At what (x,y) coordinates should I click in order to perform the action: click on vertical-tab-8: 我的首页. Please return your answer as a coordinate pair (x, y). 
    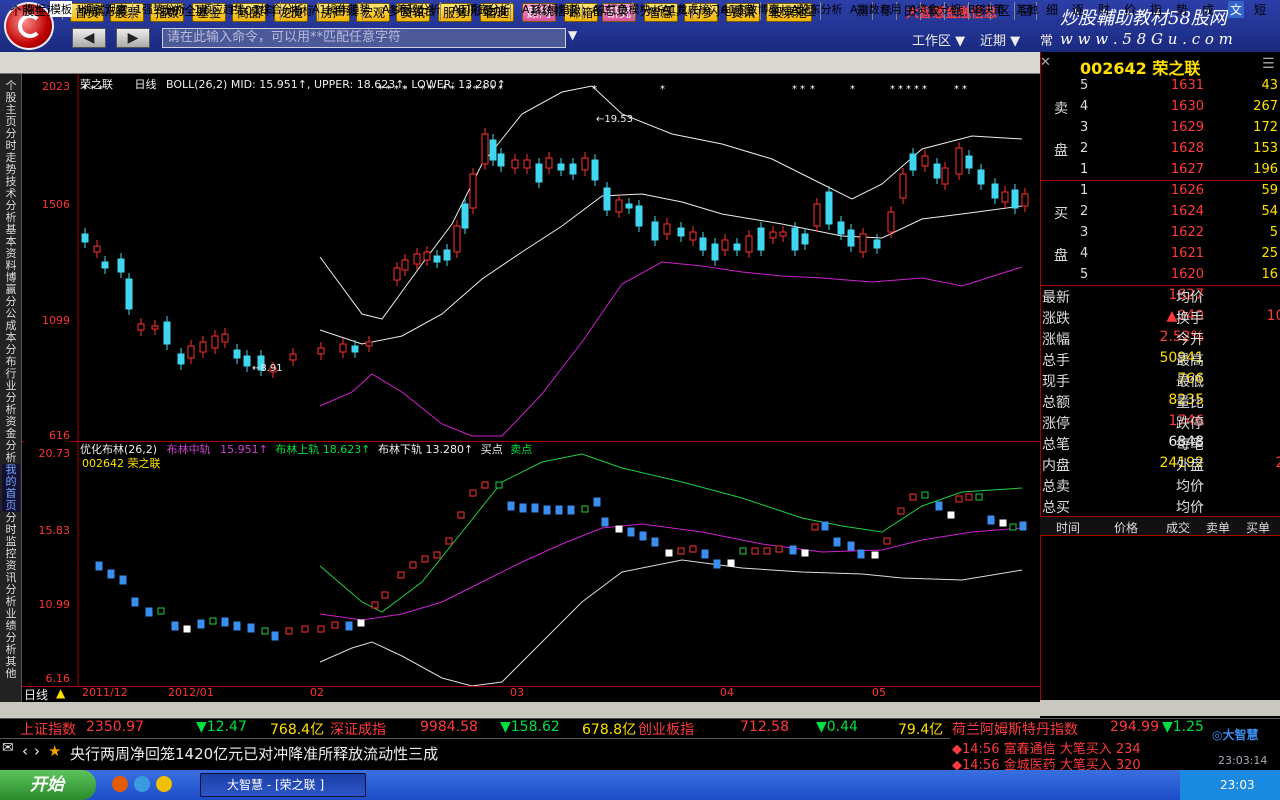
    Looking at the image, I should click on (11, 488).